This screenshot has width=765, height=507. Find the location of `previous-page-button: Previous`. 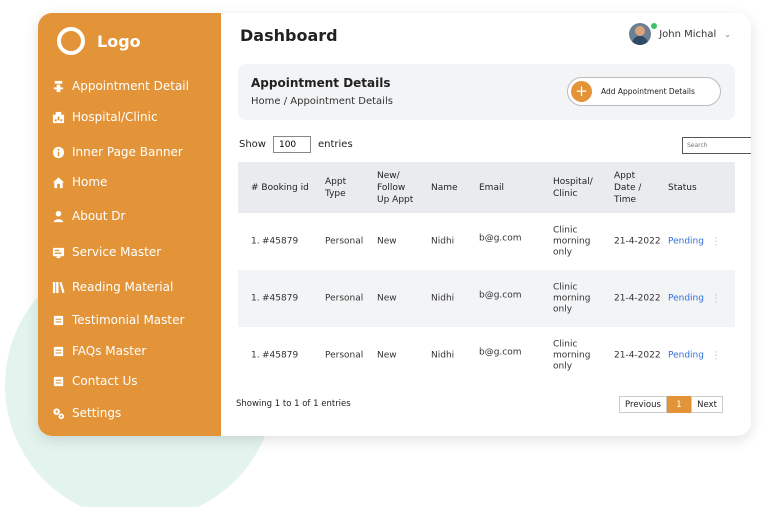

previous-page-button: Previous is located at coordinates (643, 404).